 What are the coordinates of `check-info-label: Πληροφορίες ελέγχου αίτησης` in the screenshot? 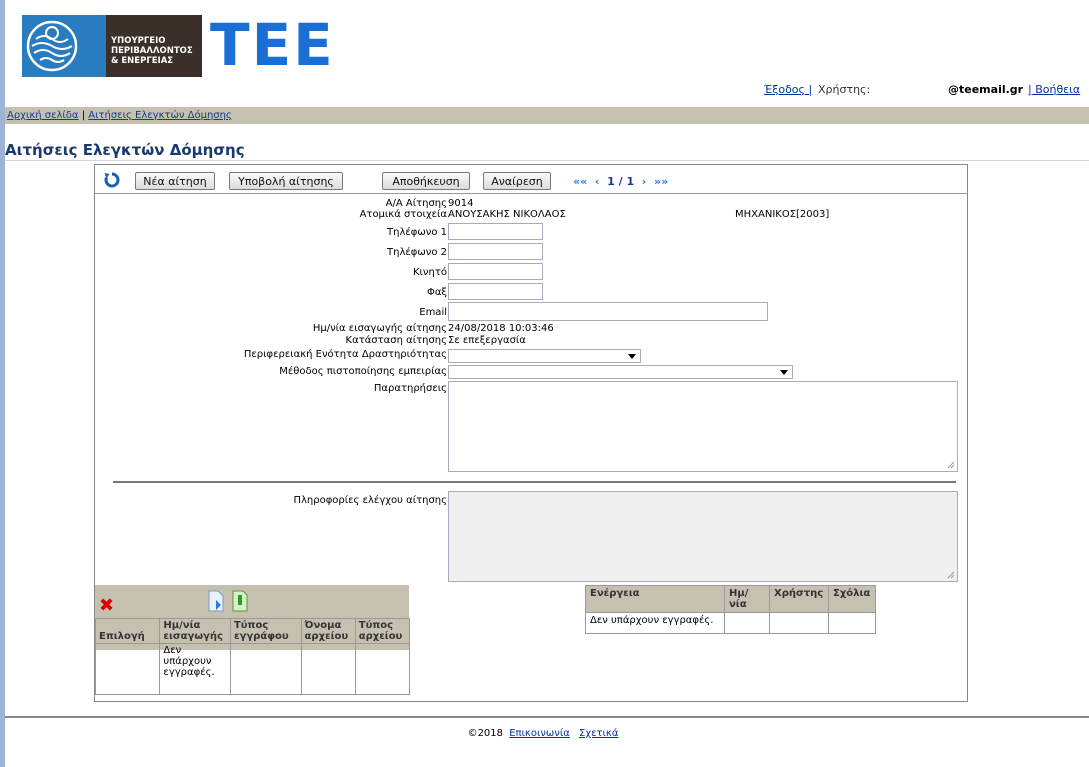 It's located at (370, 500).